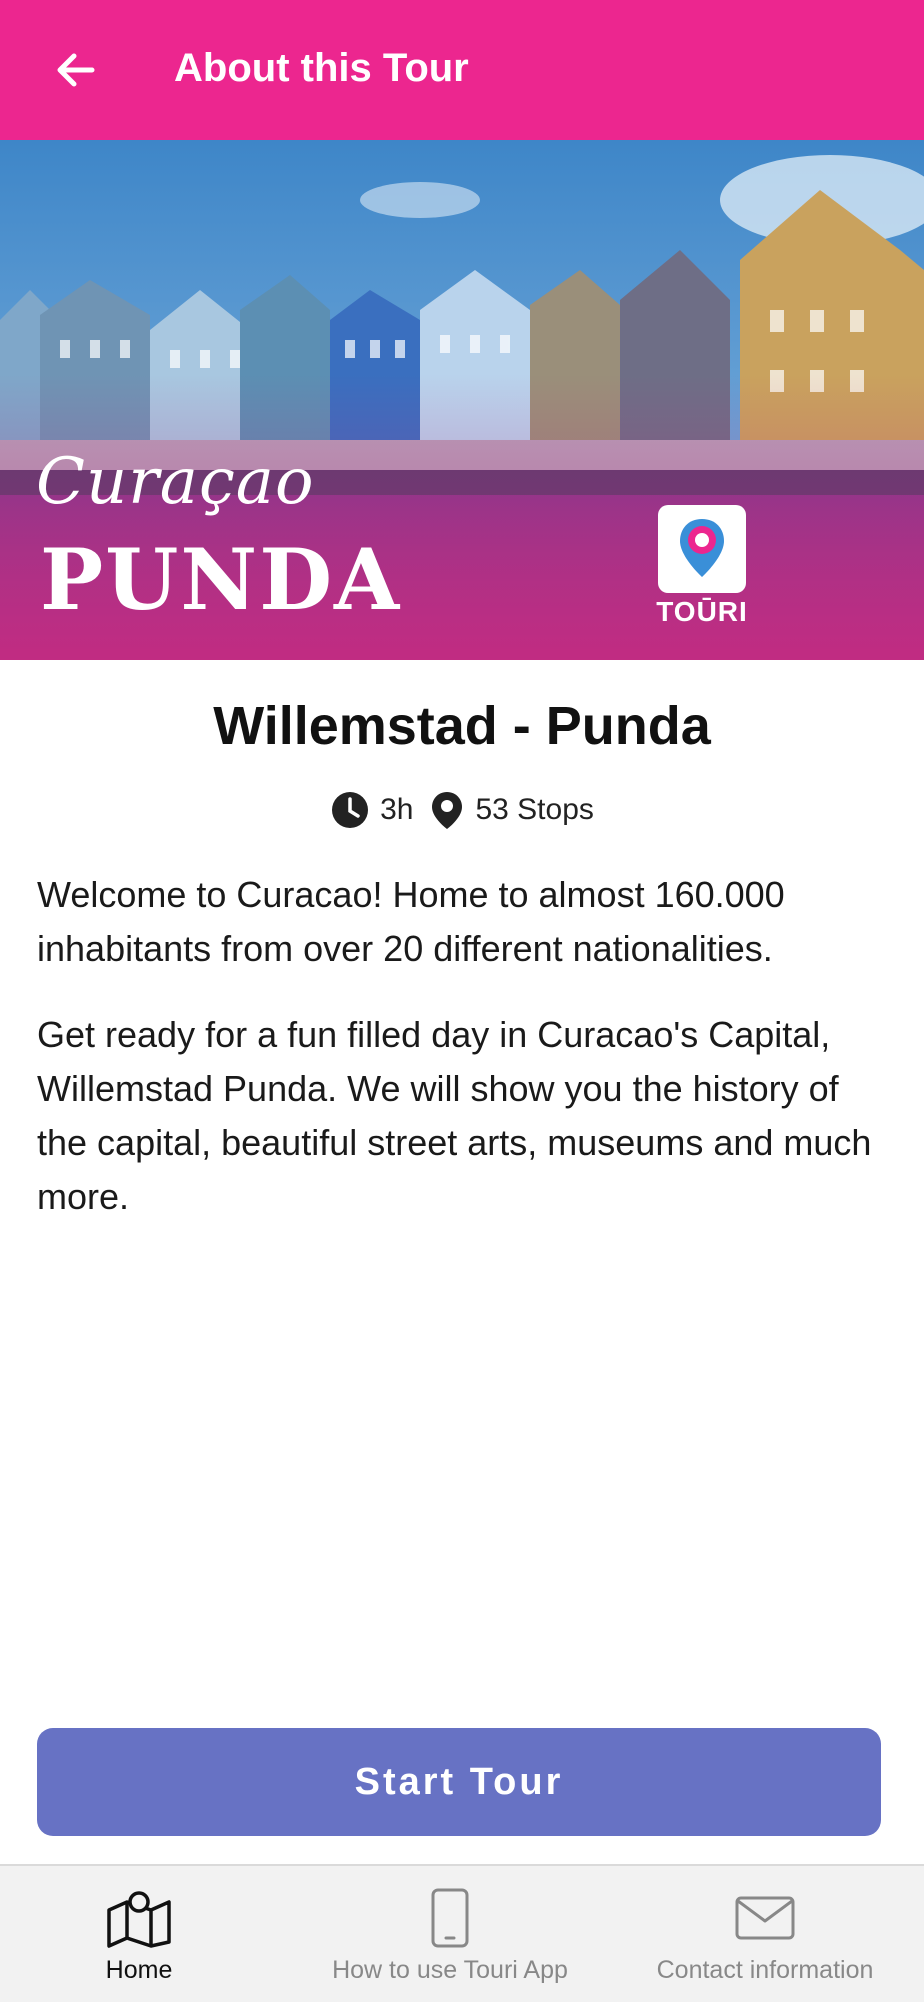 The image size is (924, 2002). I want to click on logo-wordmark: TOŪRI, so click(702, 611).